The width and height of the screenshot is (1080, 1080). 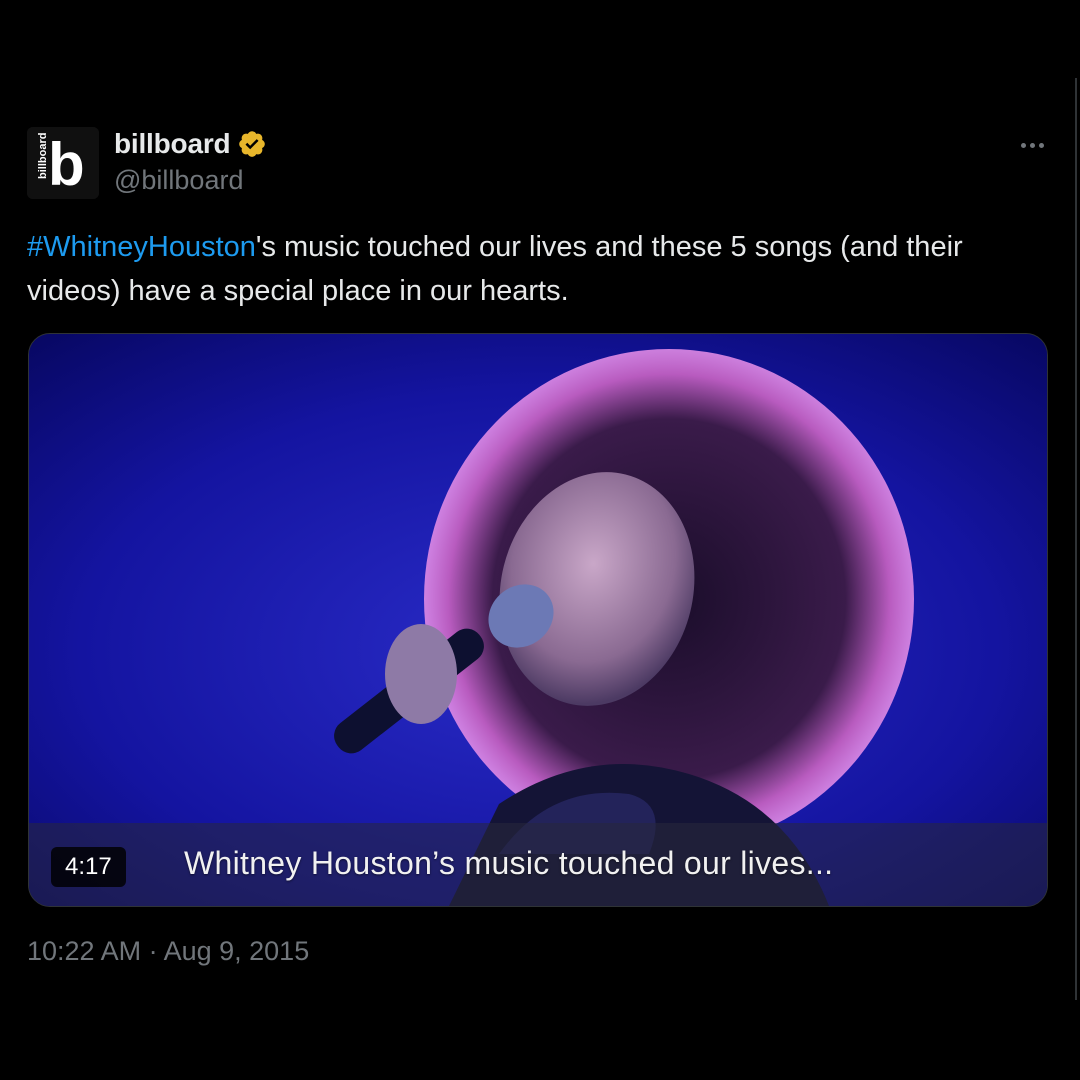 I want to click on author-handle: @billboard, so click(x=178, y=180).